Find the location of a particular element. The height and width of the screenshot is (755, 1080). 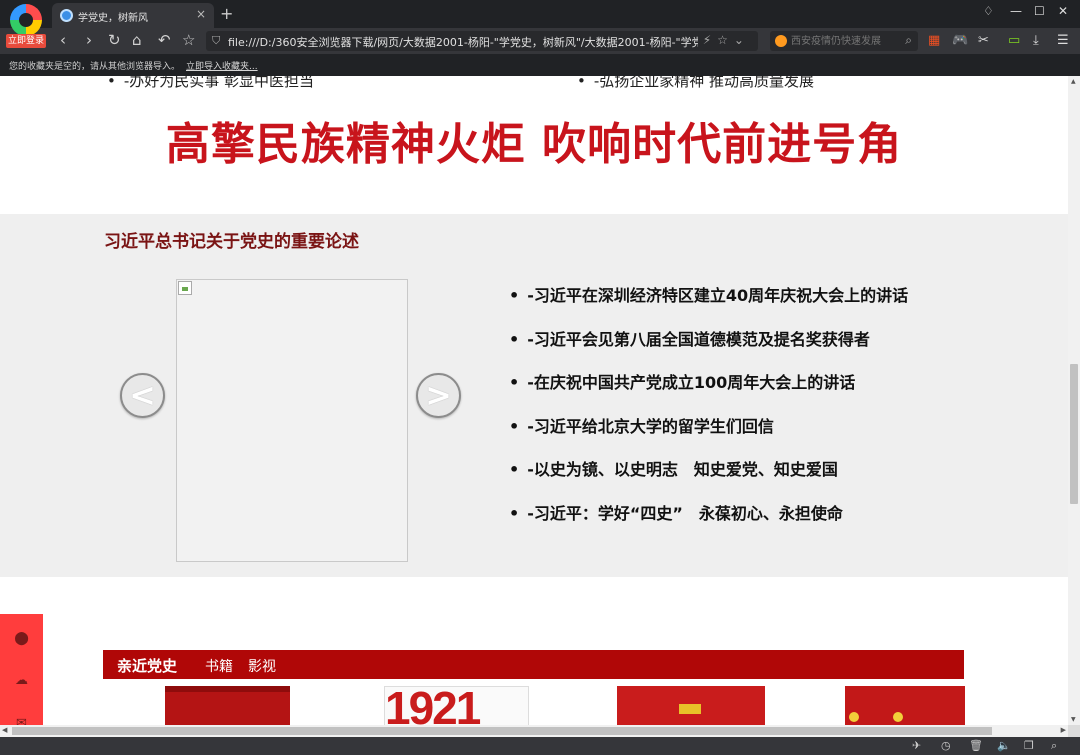

bookmark-message-text: 您的收藏夹是空的，请从其他浏览器导入。 is located at coordinates (95, 67).